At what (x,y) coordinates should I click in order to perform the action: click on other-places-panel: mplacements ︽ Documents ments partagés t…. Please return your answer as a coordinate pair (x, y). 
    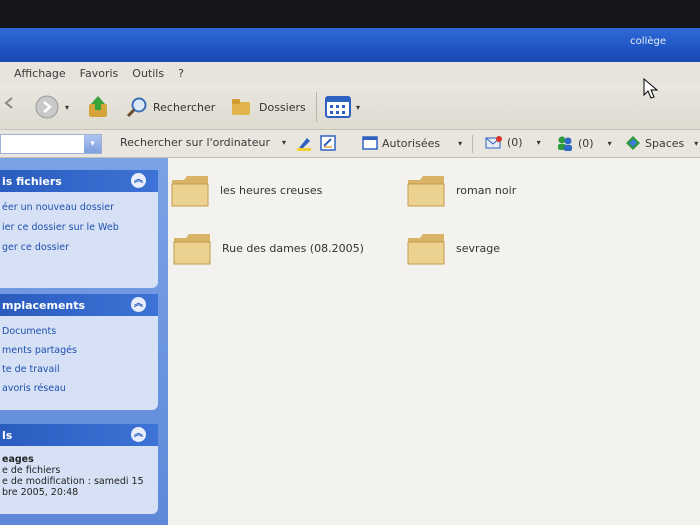
    Looking at the image, I should click on (79, 352).